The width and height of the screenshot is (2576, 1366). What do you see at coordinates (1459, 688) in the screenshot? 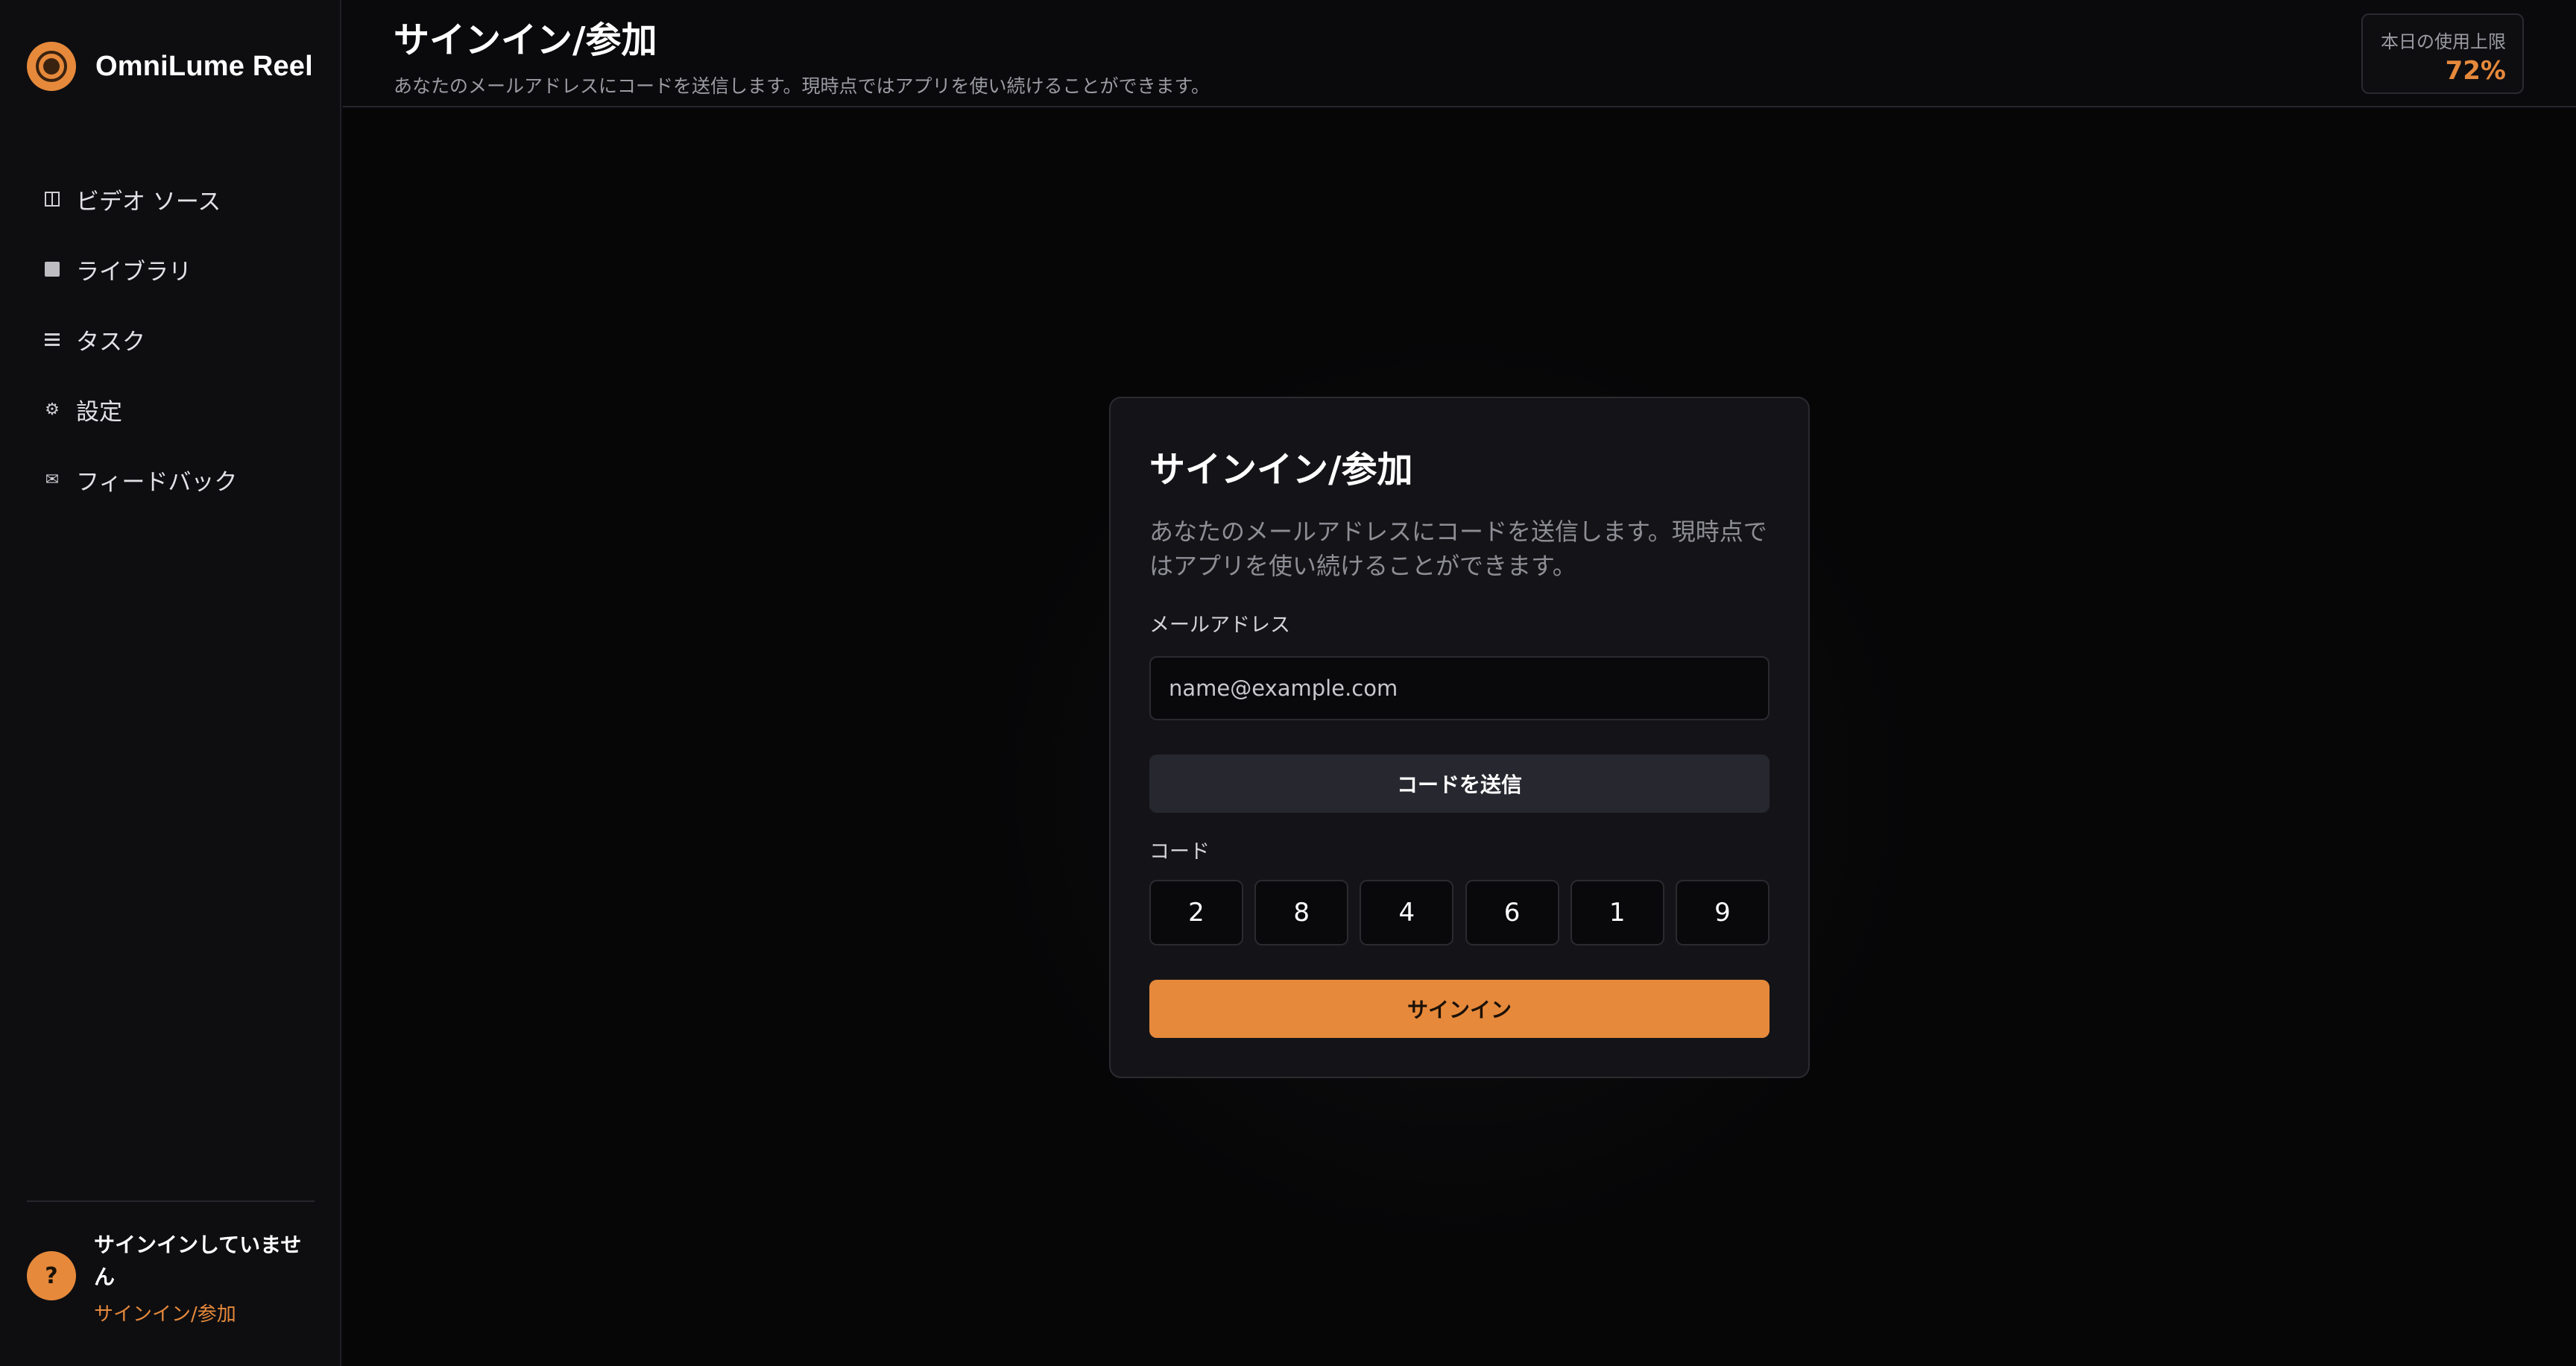
I see `email-field` at bounding box center [1459, 688].